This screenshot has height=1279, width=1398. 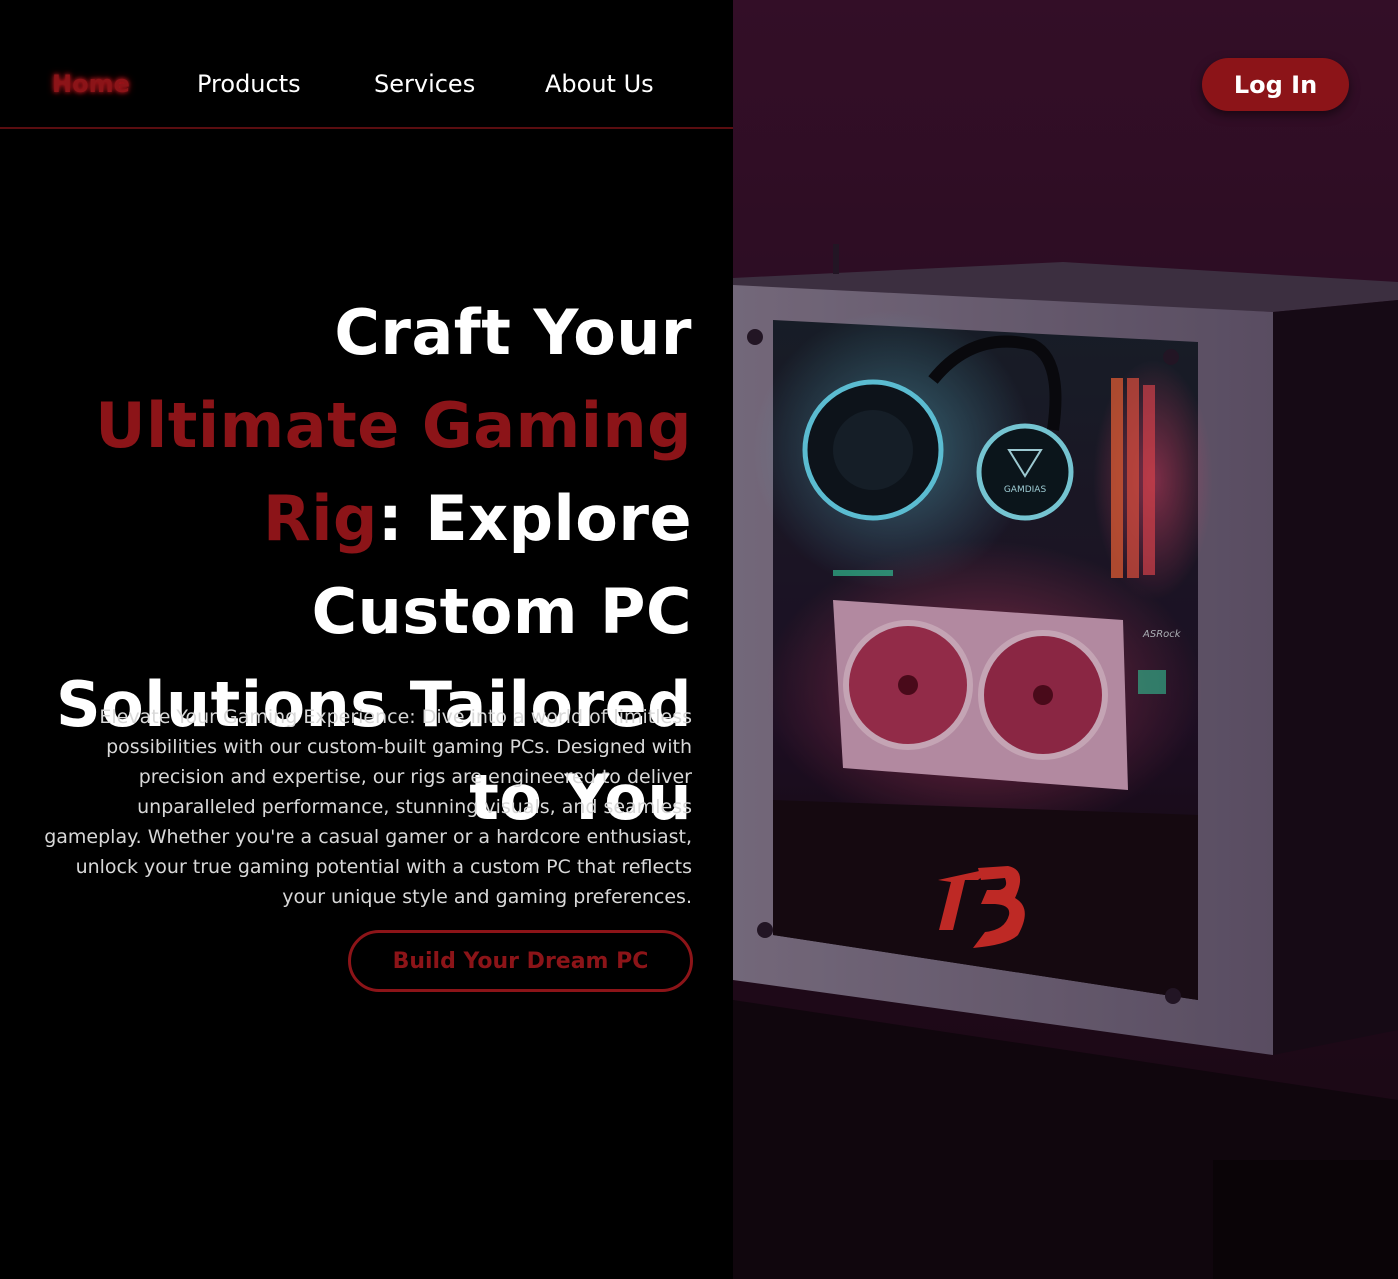 What do you see at coordinates (520, 961) in the screenshot?
I see `build-dream-pc-button: Build Your Dream PC` at bounding box center [520, 961].